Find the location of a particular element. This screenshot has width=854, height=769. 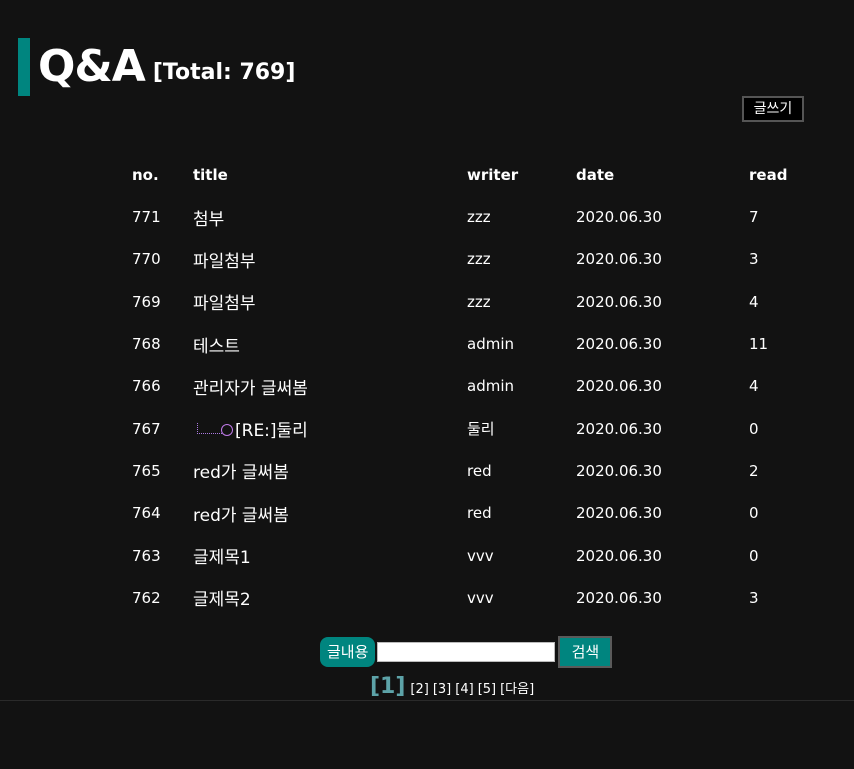

search-bar: 글내용 검색 is located at coordinates (466, 652).